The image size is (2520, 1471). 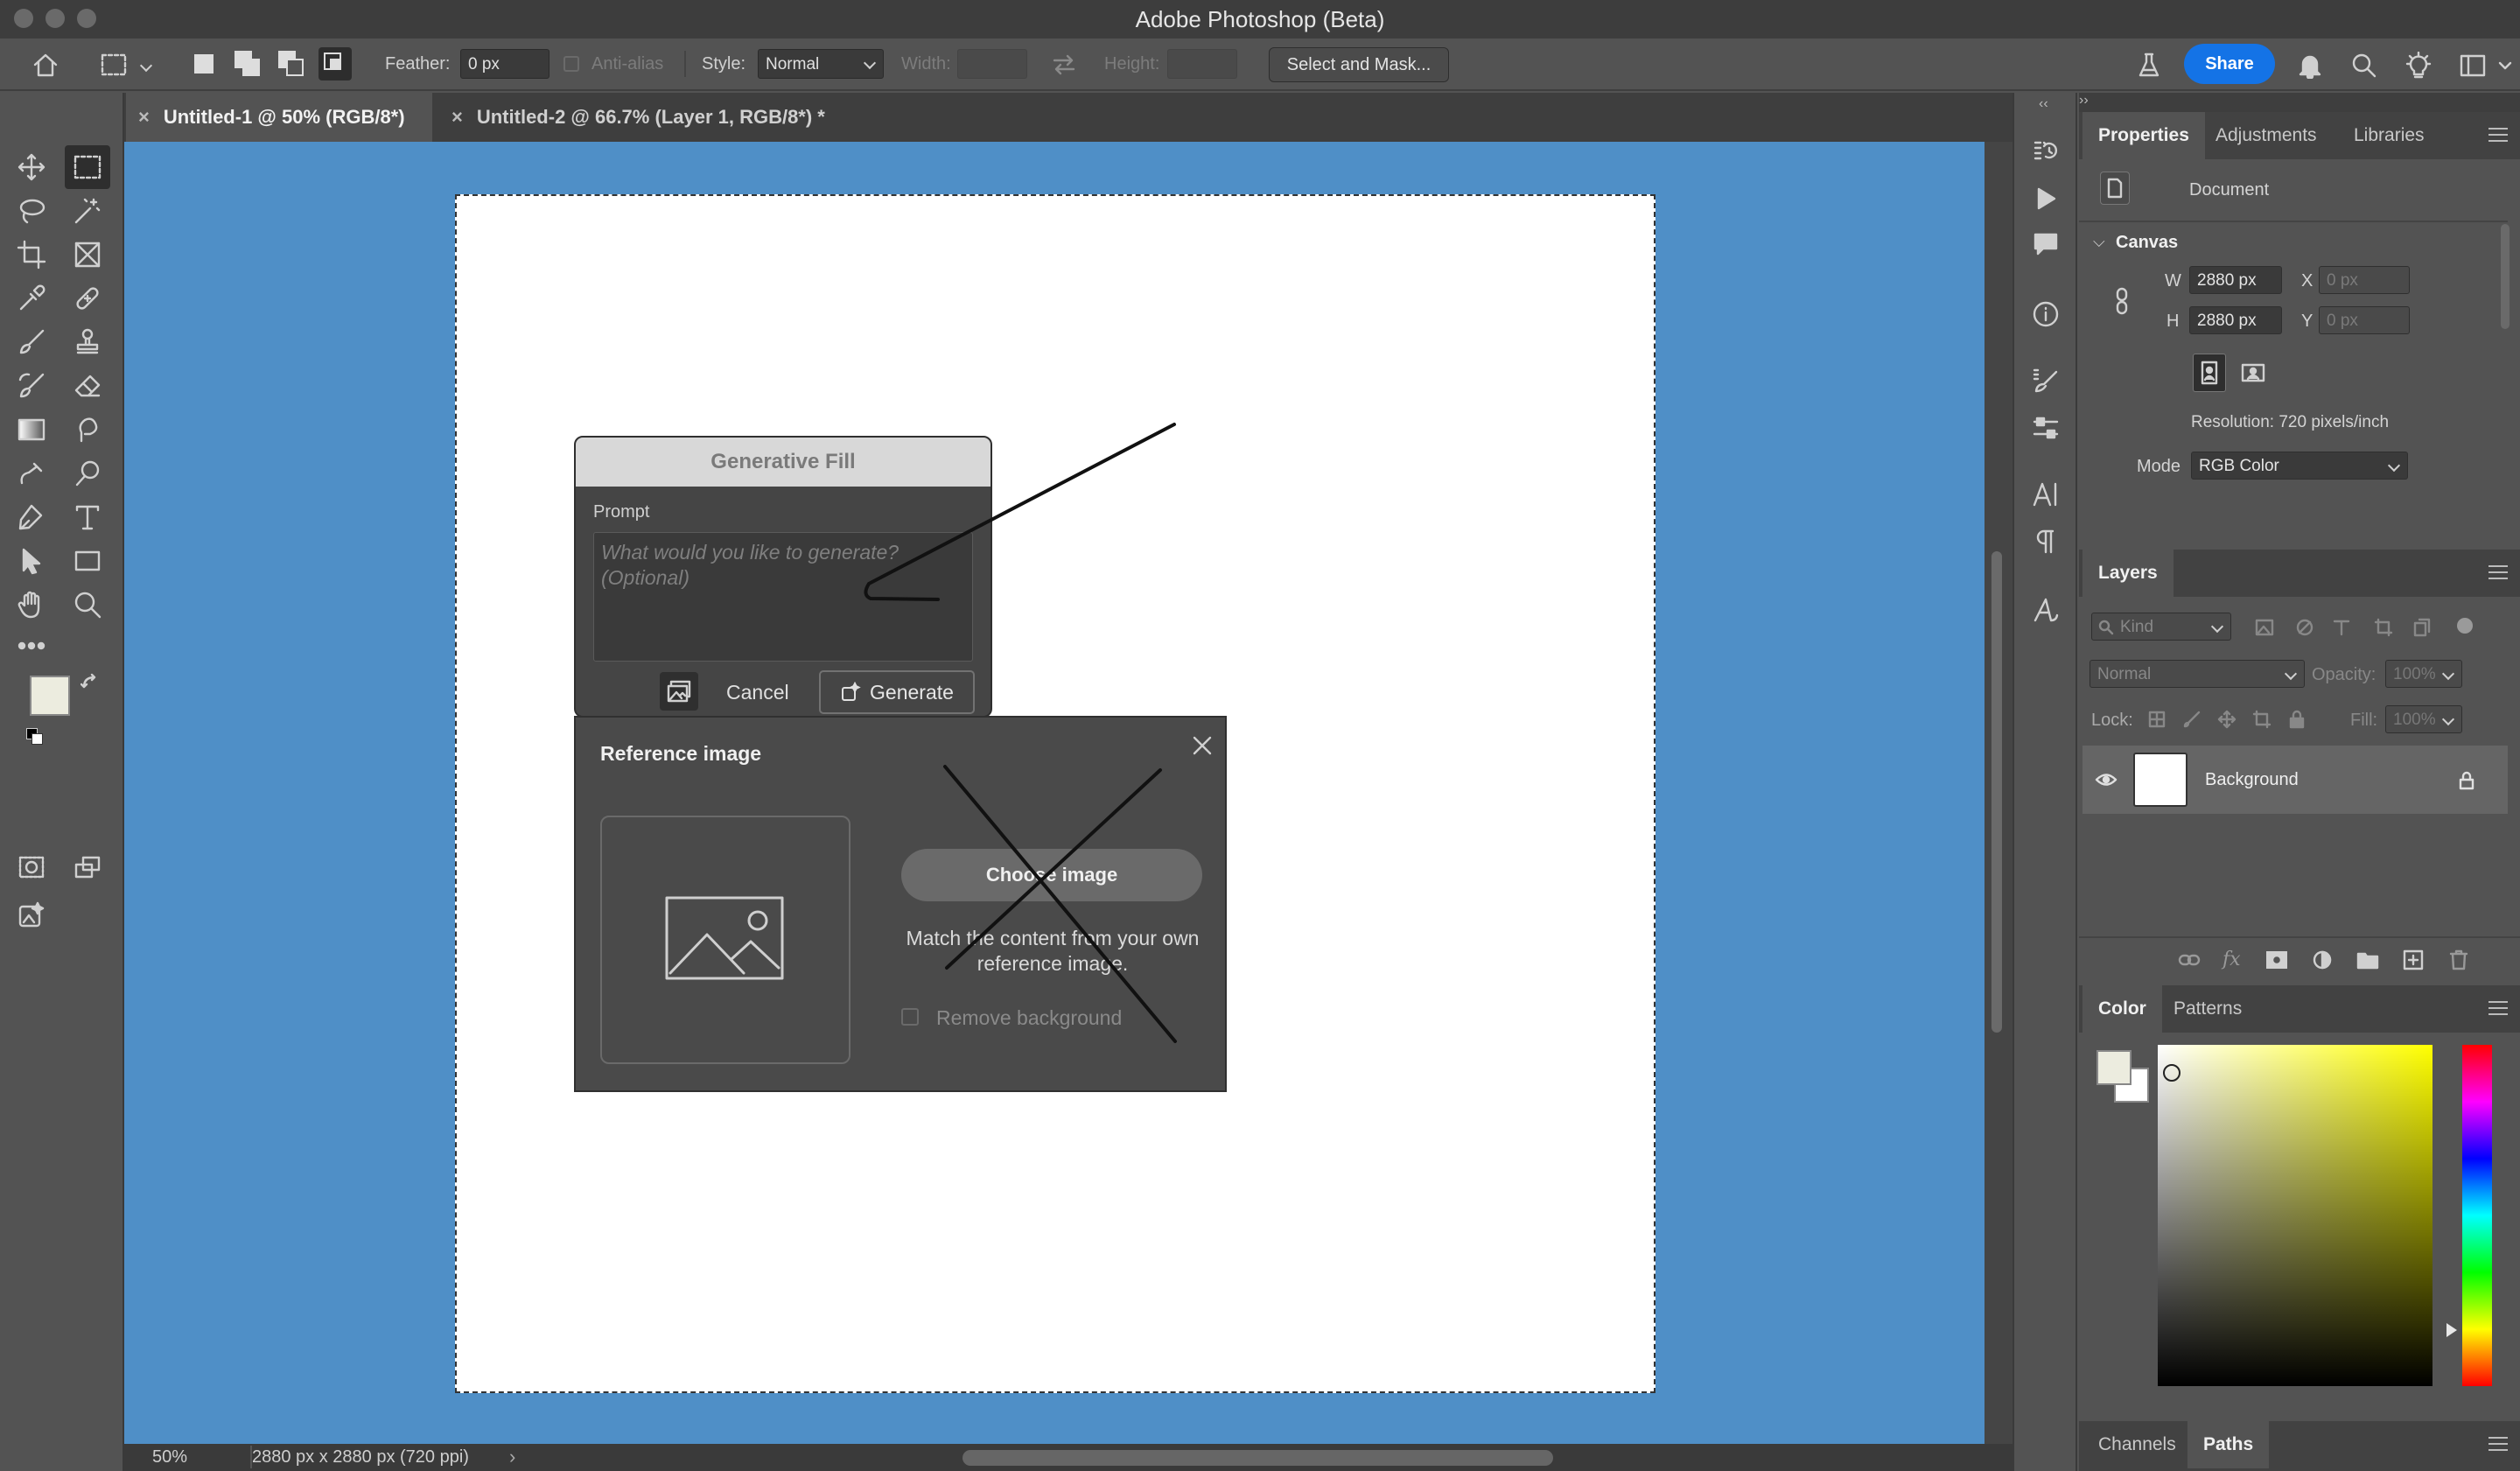 I want to click on foreground-color-swatch, so click(x=50, y=696).